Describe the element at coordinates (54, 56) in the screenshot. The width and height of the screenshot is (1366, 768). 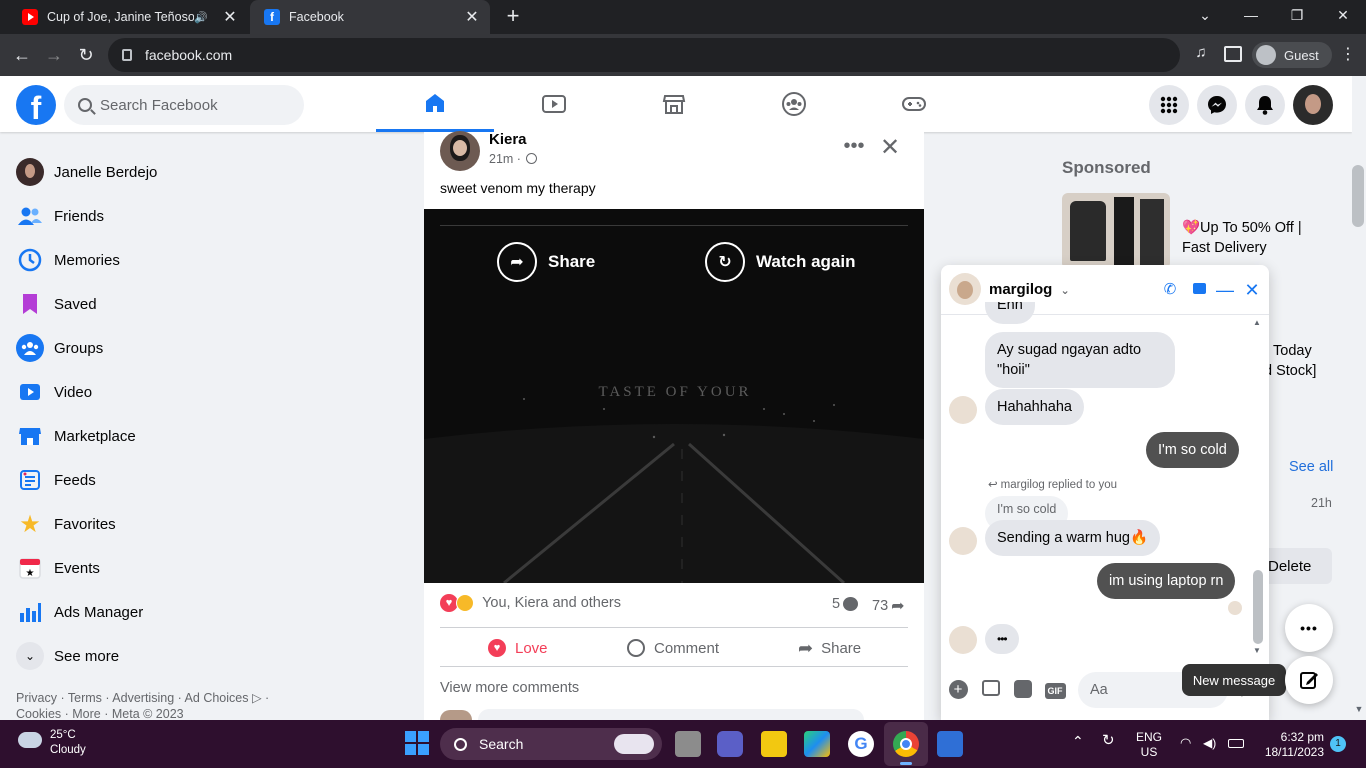
I see `forward-button: →` at that location.